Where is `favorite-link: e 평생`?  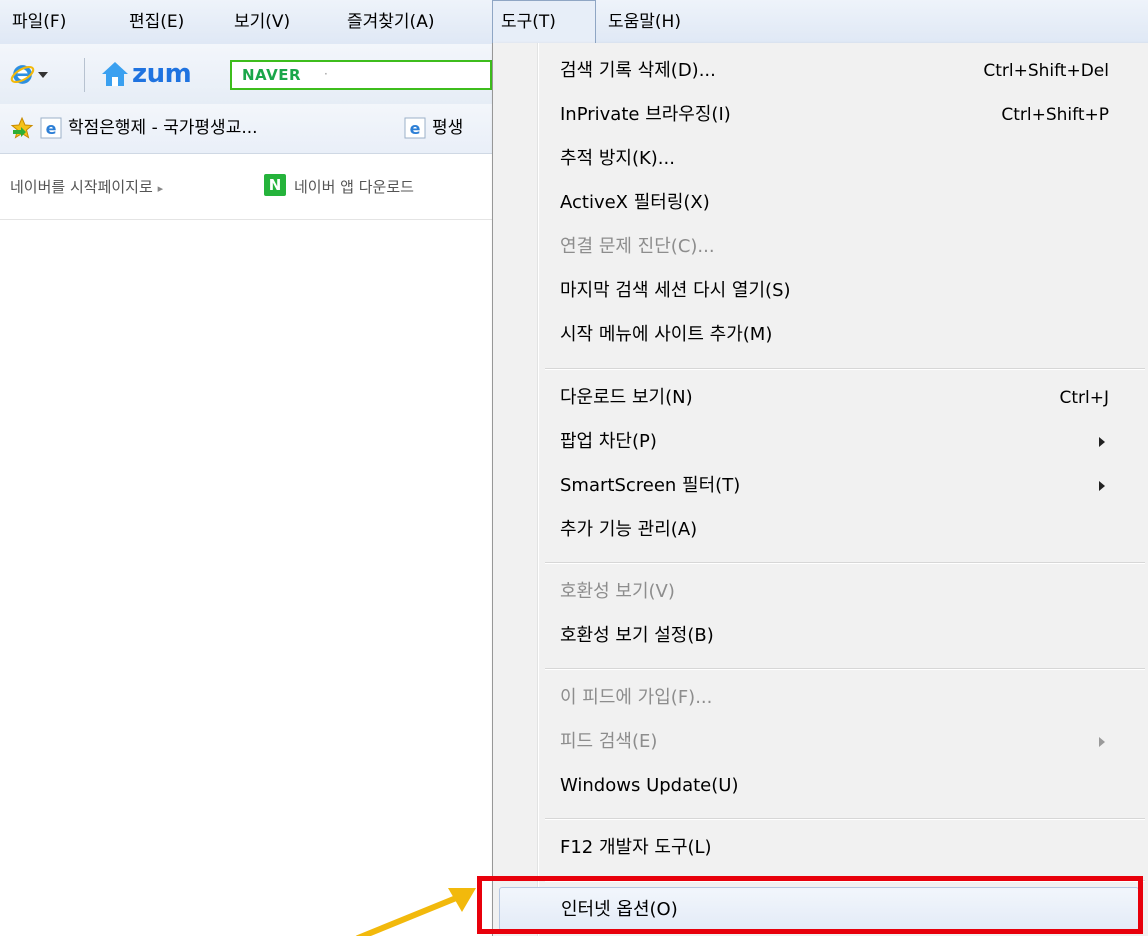 favorite-link: e 평생 is located at coordinates (433, 128).